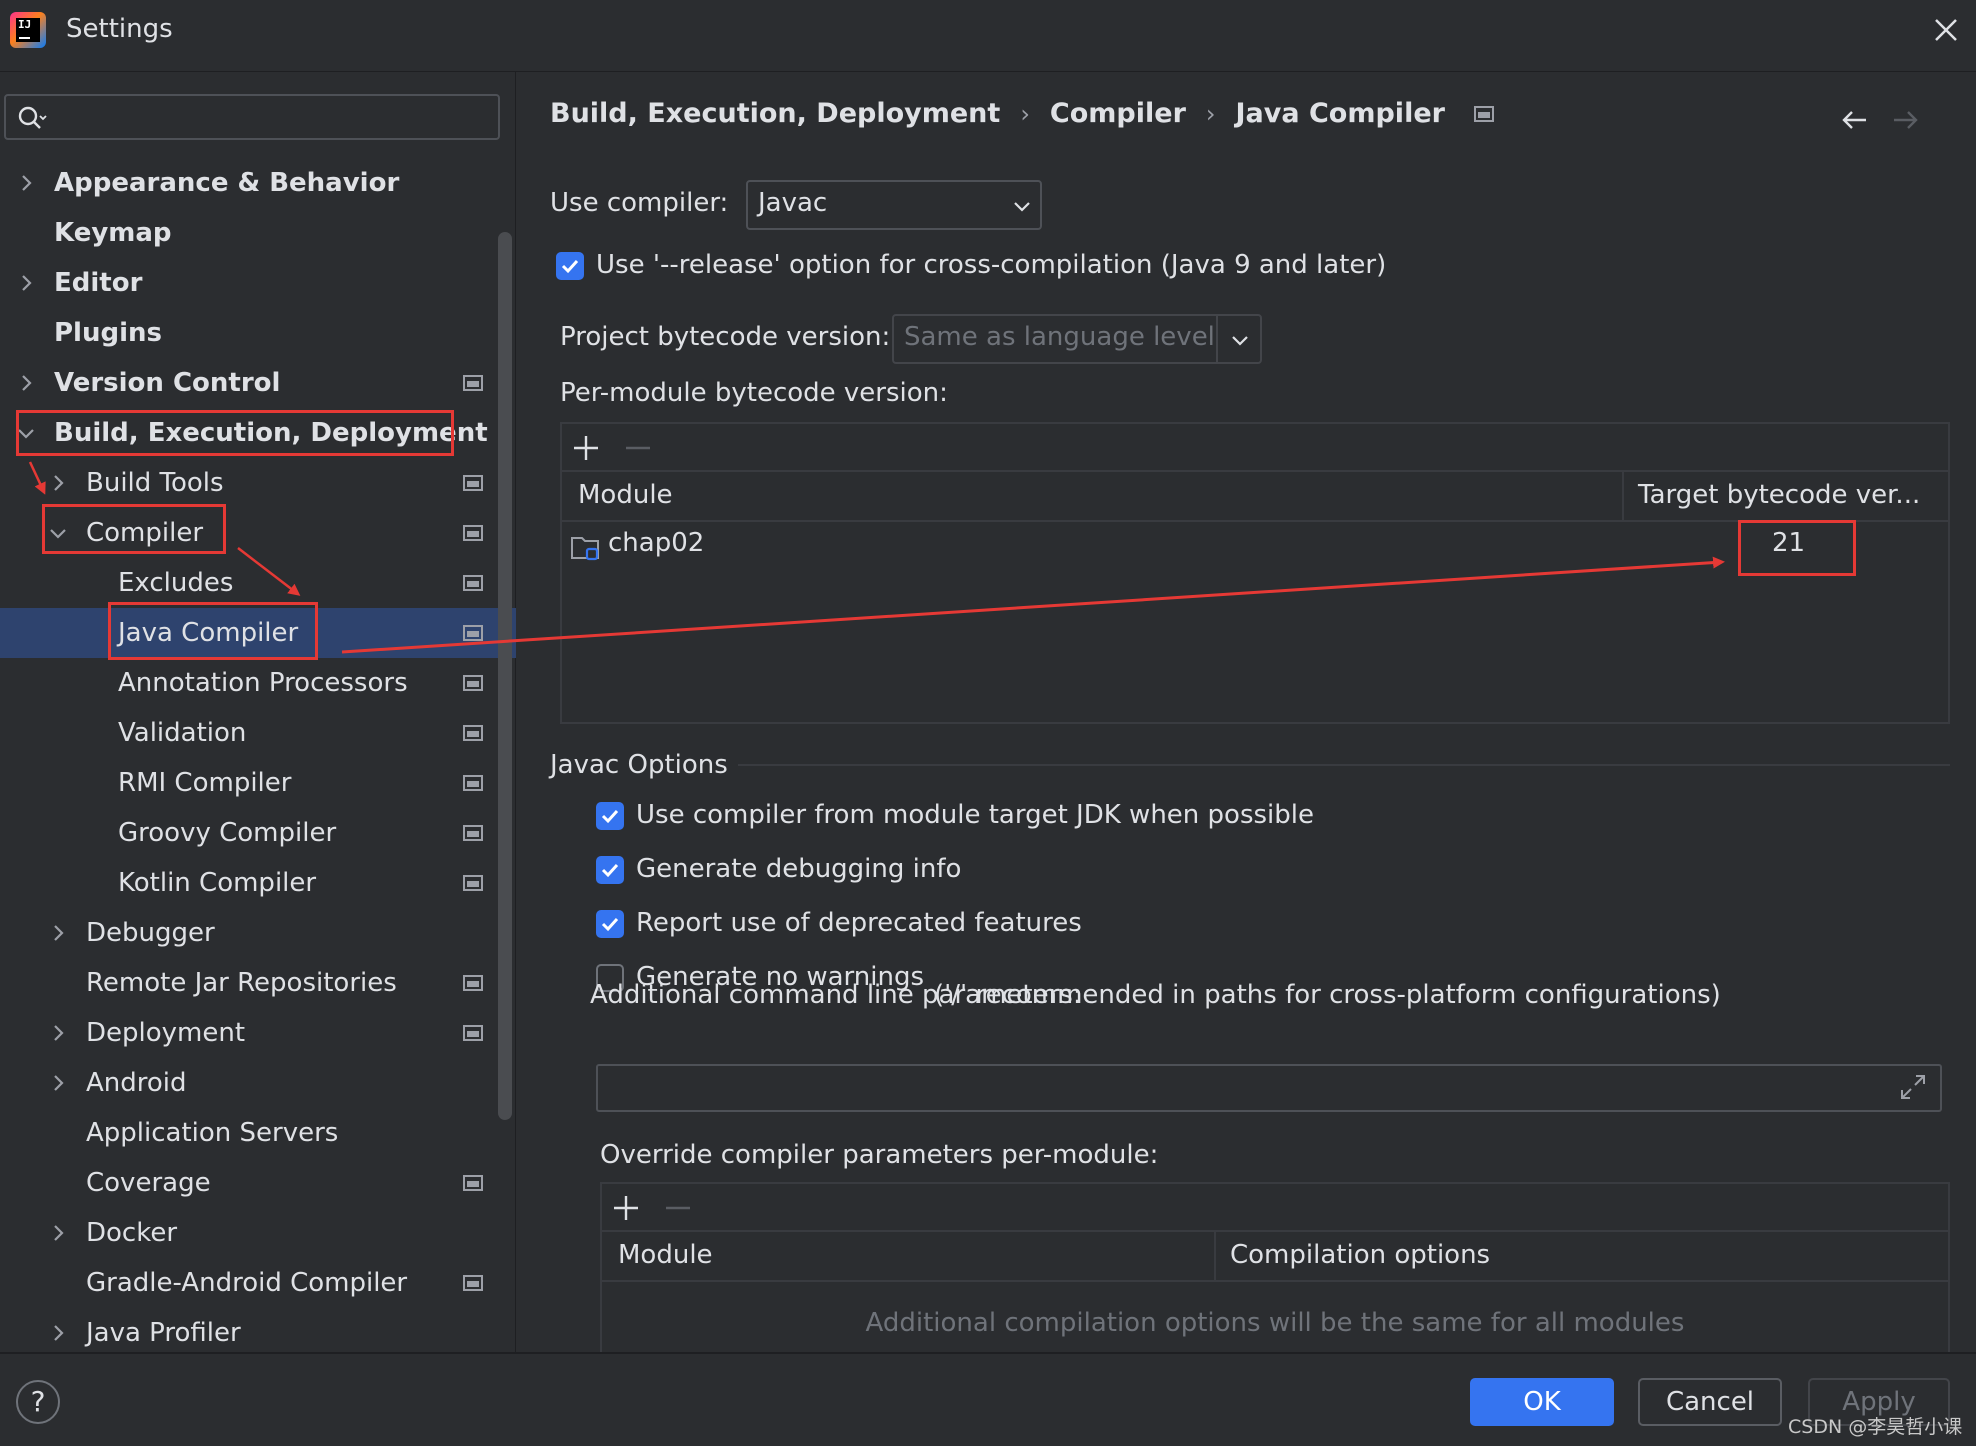 This screenshot has width=1976, height=1446. Describe the element at coordinates (775, 113) in the screenshot. I see `breadcrumb-item: Build, Execution, Deployment` at that location.